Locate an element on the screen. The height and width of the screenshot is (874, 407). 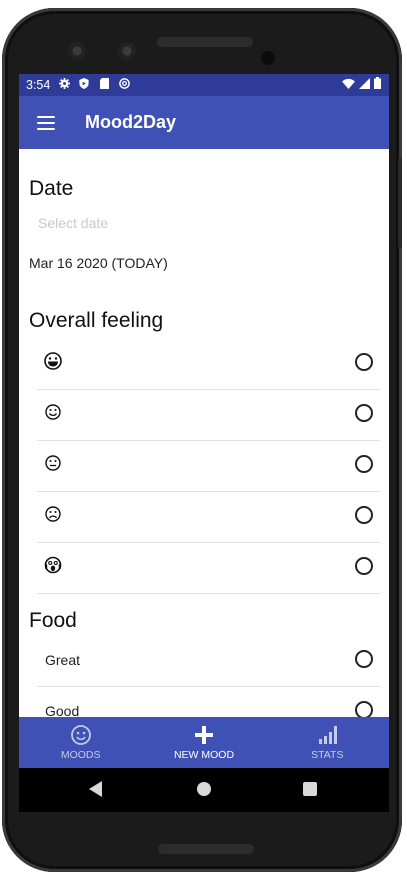
bar-chart-icon is located at coordinates (327, 735).